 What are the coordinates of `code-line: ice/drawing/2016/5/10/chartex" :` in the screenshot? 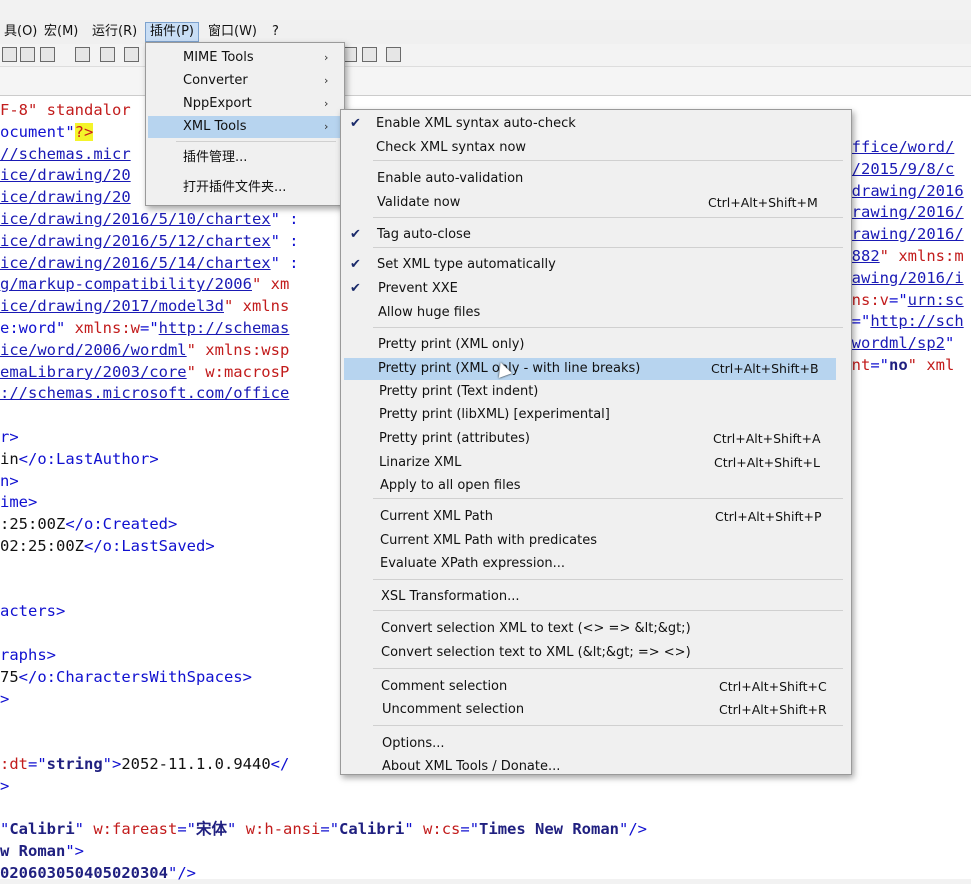 It's located at (149, 219).